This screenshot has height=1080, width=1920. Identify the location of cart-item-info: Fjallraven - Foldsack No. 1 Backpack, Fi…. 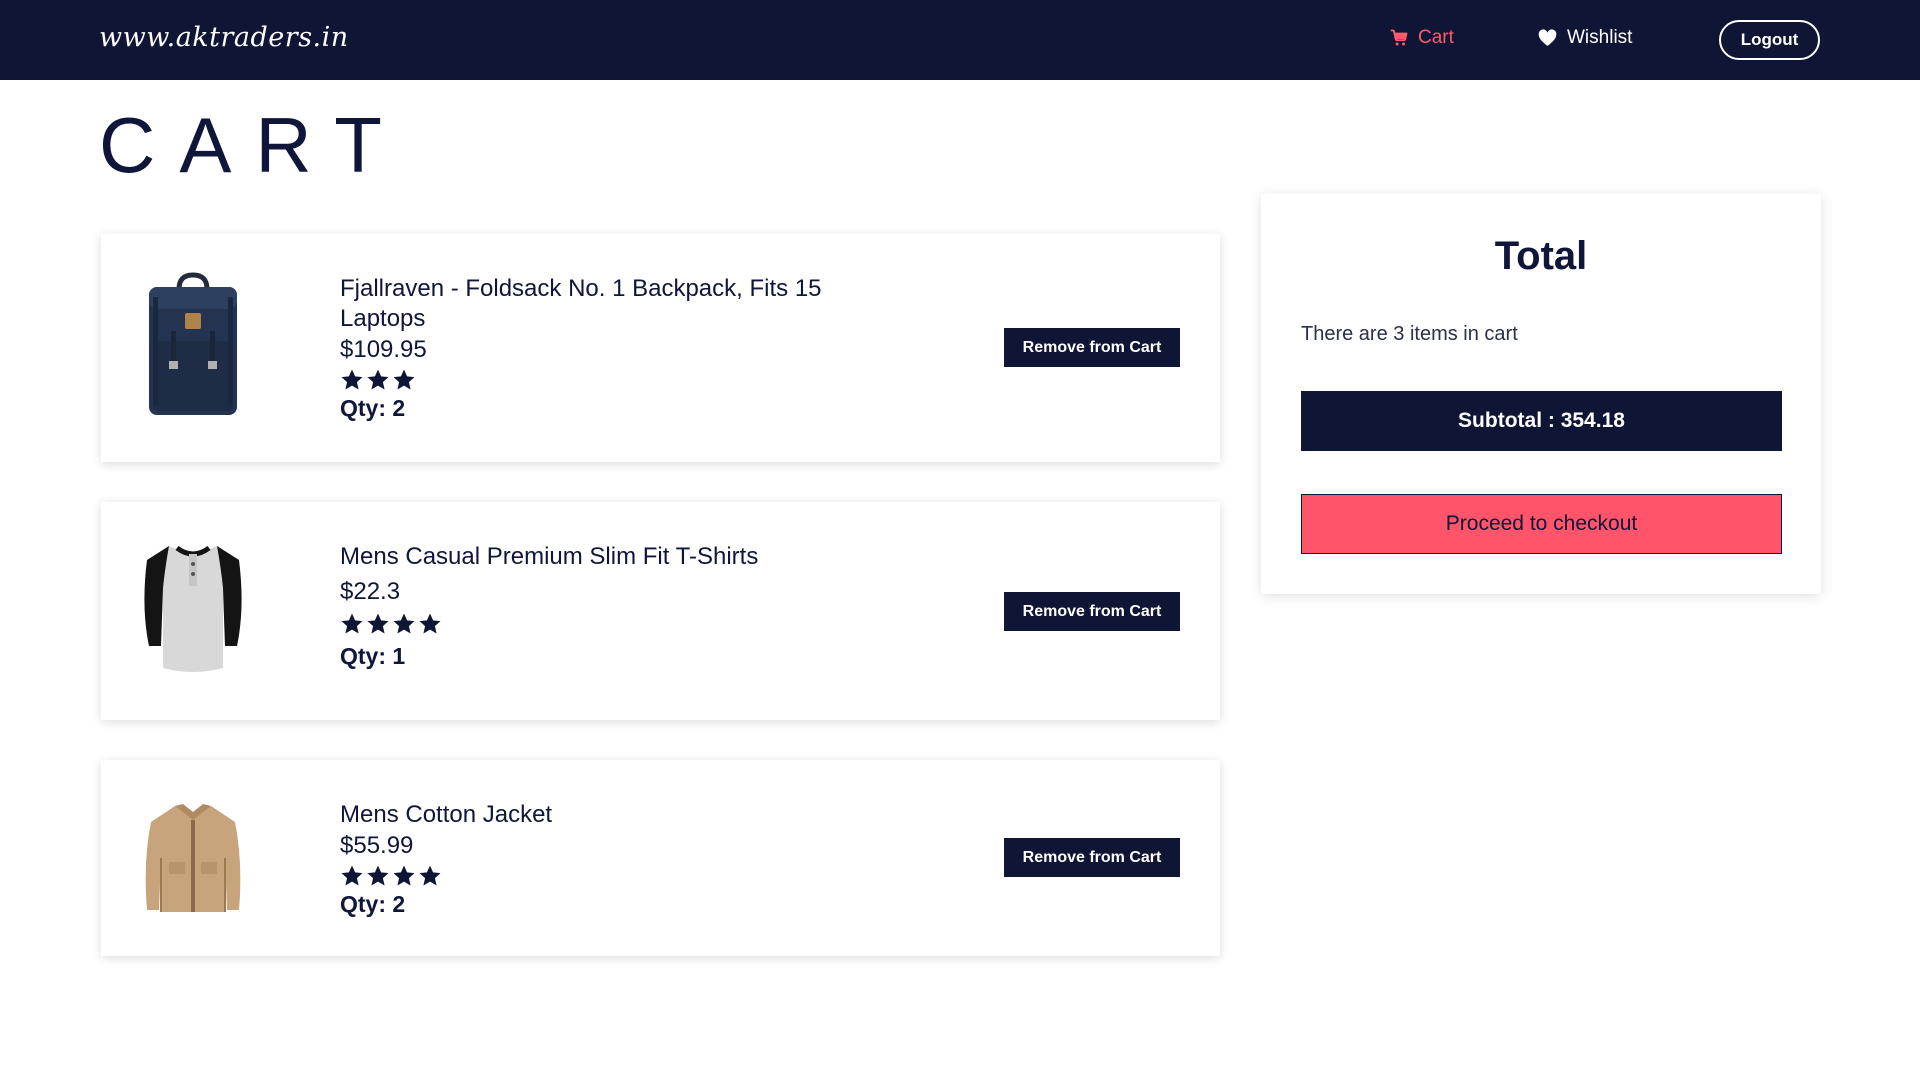
(610, 348).